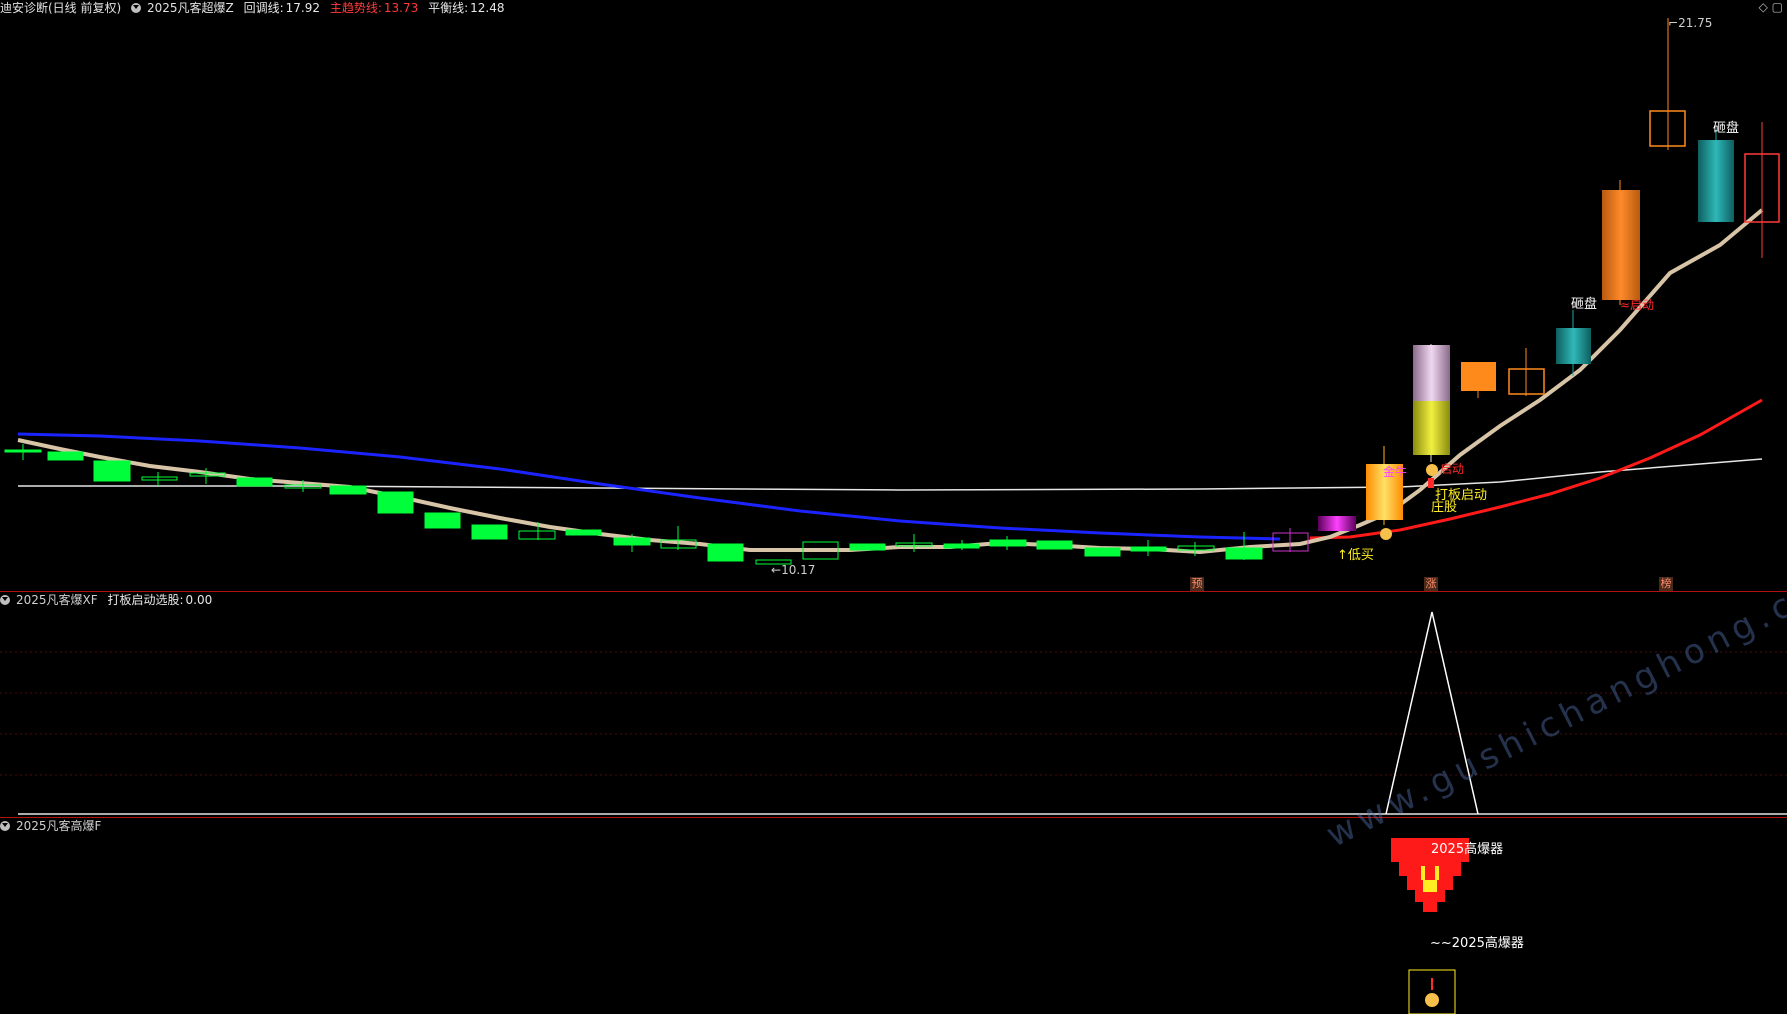 The height and width of the screenshot is (1014, 1787). What do you see at coordinates (1452, 469) in the screenshot?
I see `start-tag: 启动` at bounding box center [1452, 469].